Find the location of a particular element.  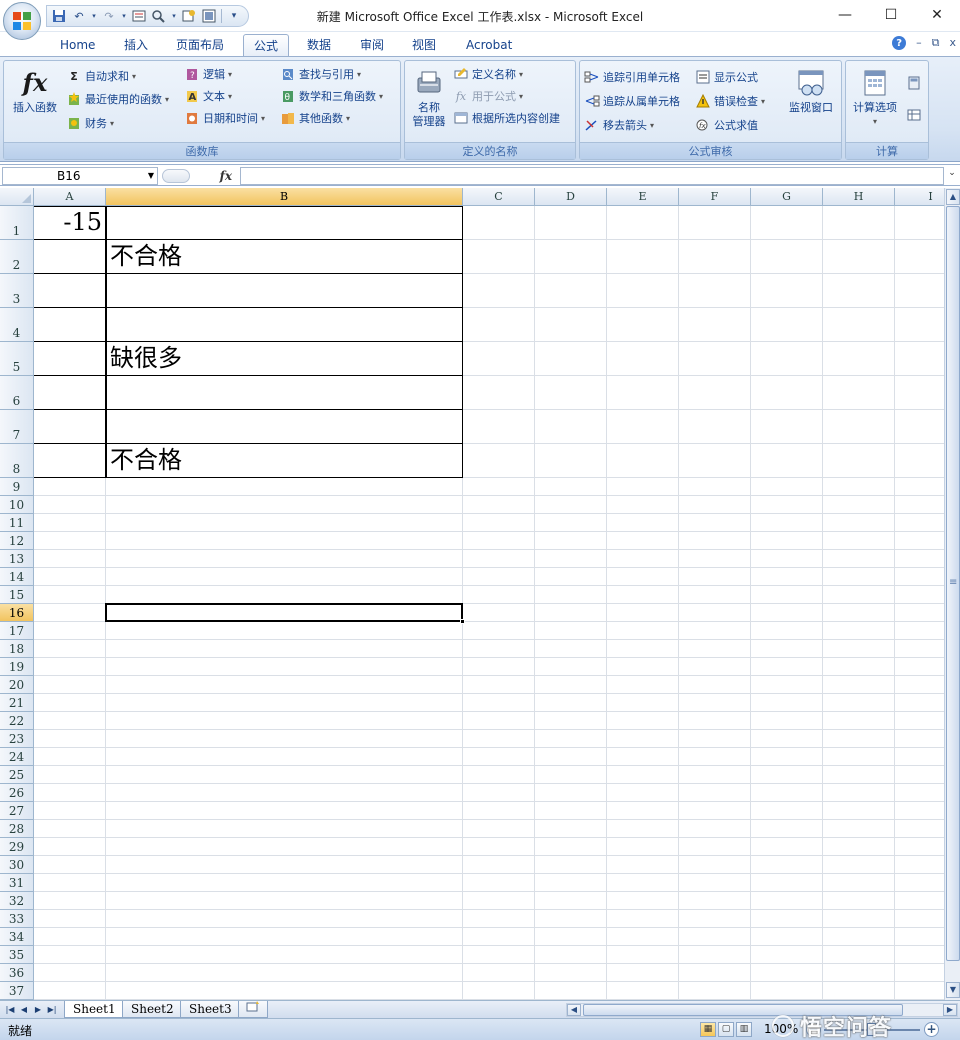

create-from-selection-button: 根据所选内容创建 is located at coordinates (506, 118).